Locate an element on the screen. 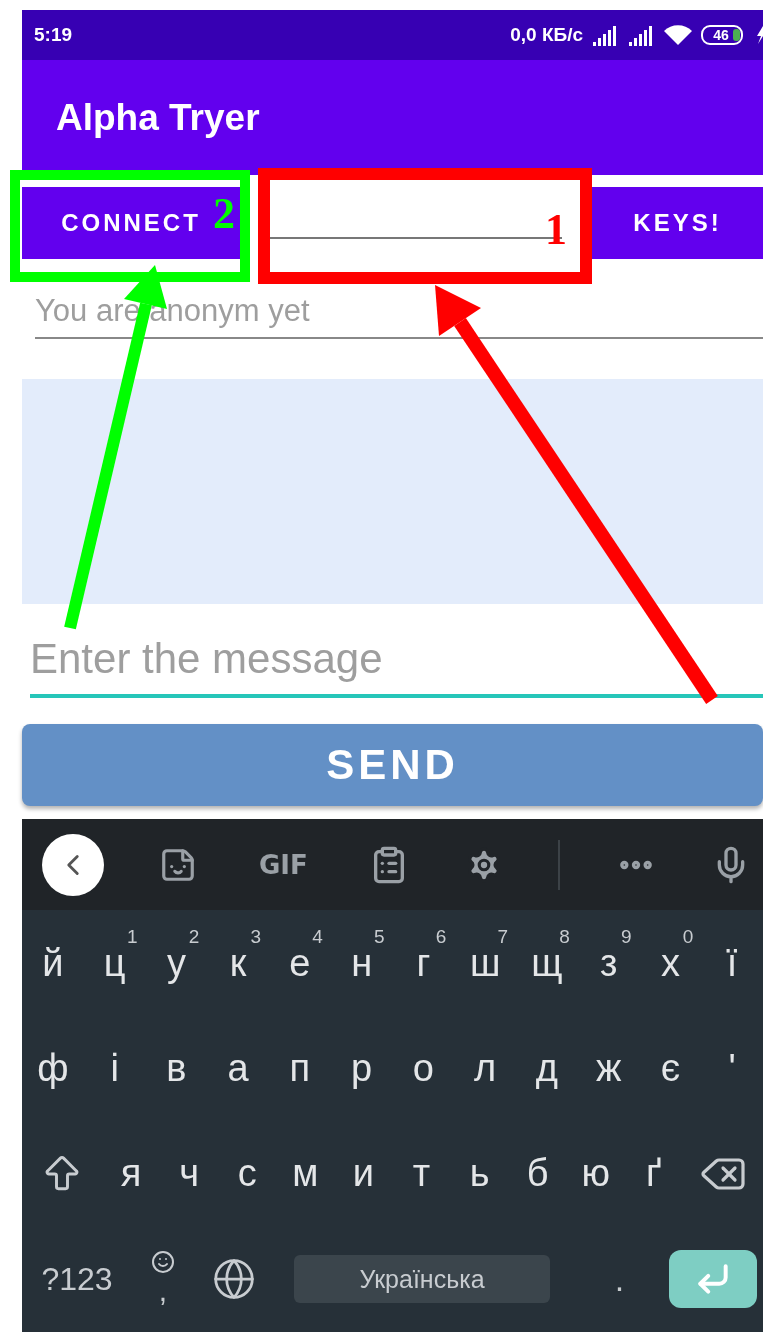  annotation-number: 2 is located at coordinates (224, 213).